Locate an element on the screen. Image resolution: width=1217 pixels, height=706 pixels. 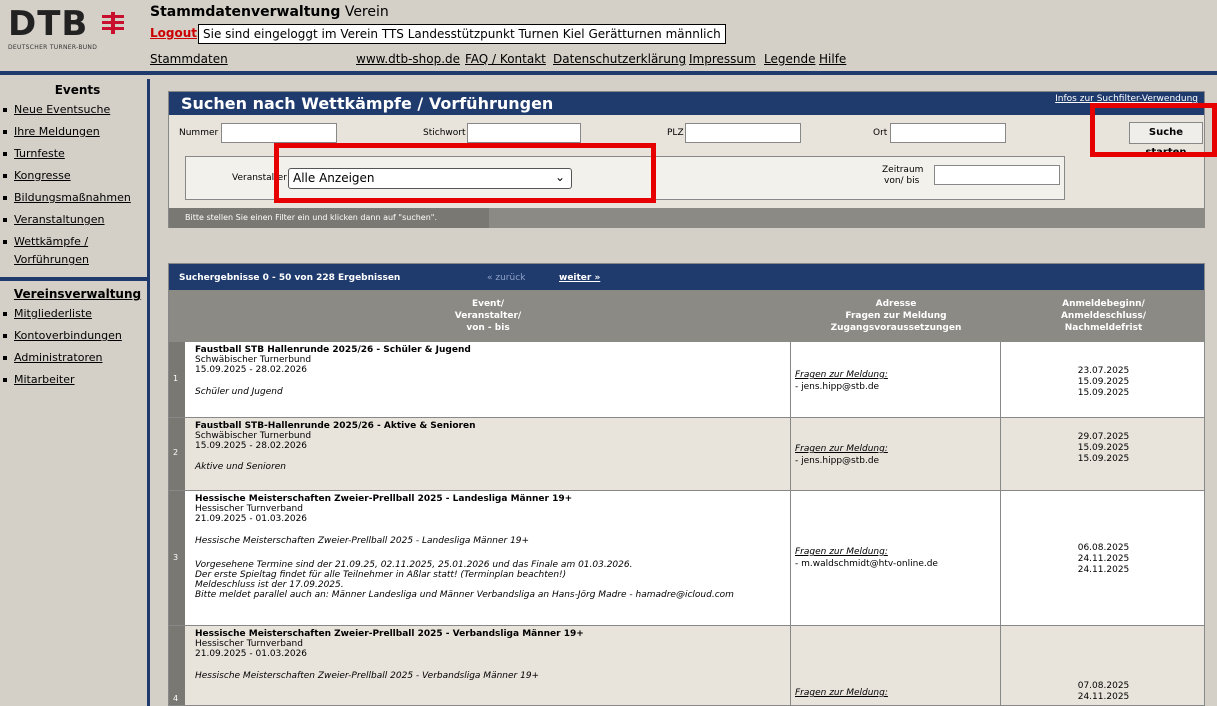
nav-shop: www.dtb-shop.de is located at coordinates (408, 59).